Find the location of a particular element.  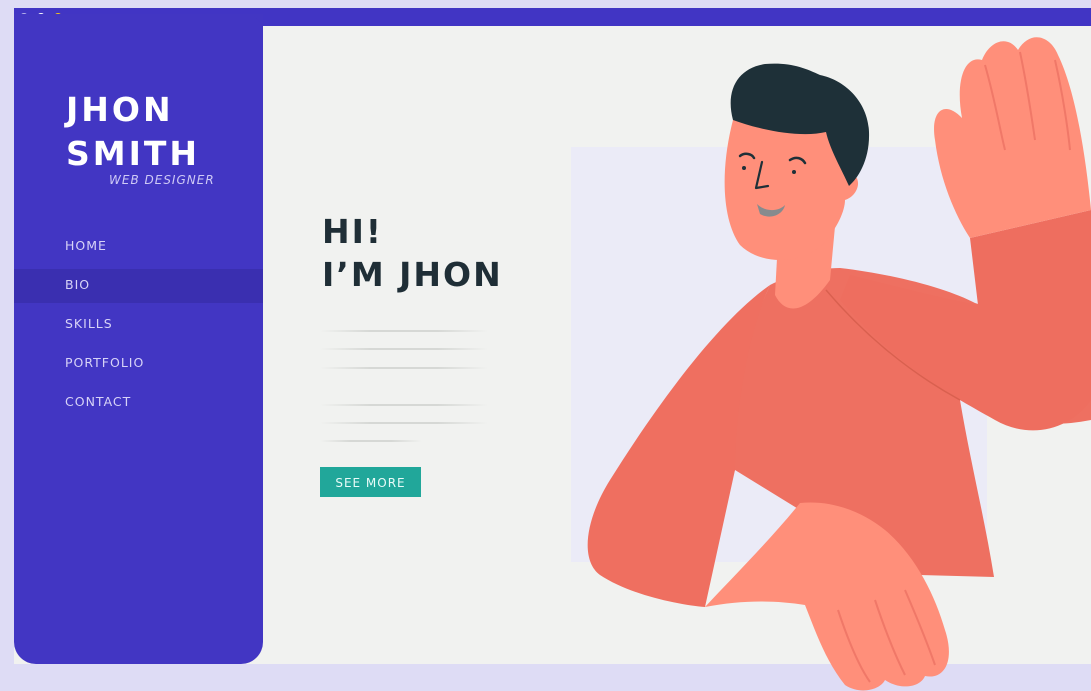

nav-item-skills: SKILLS is located at coordinates (138, 325).